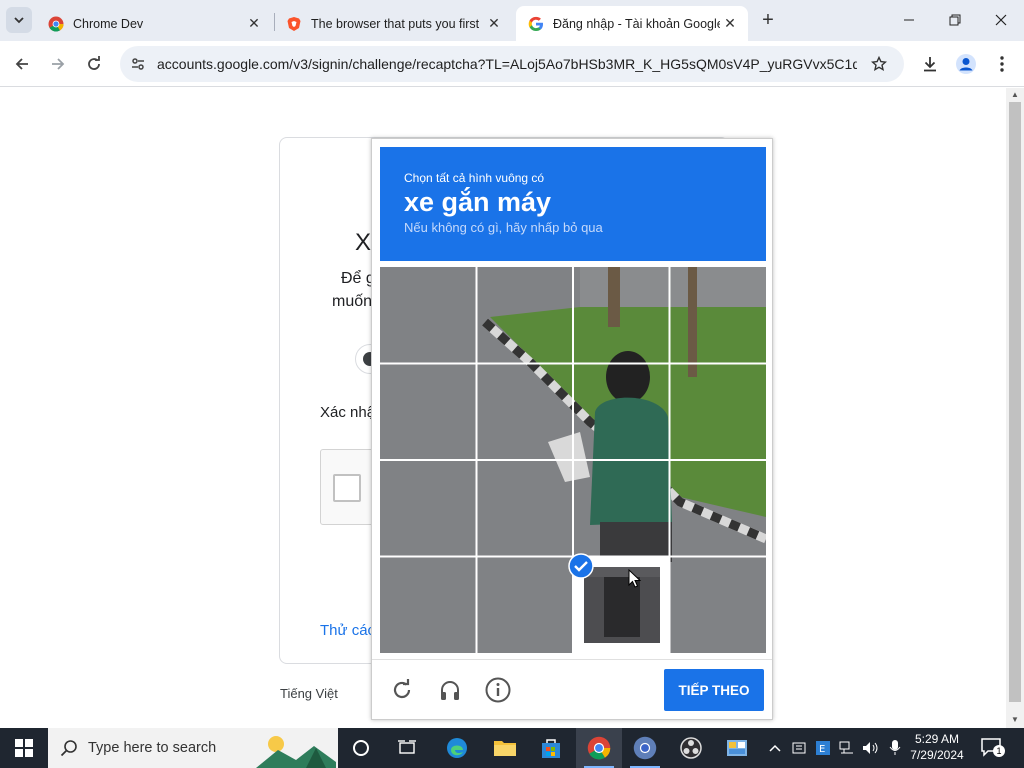 This screenshot has width=1024, height=768. I want to click on file-explorer-app, so click(505, 748).